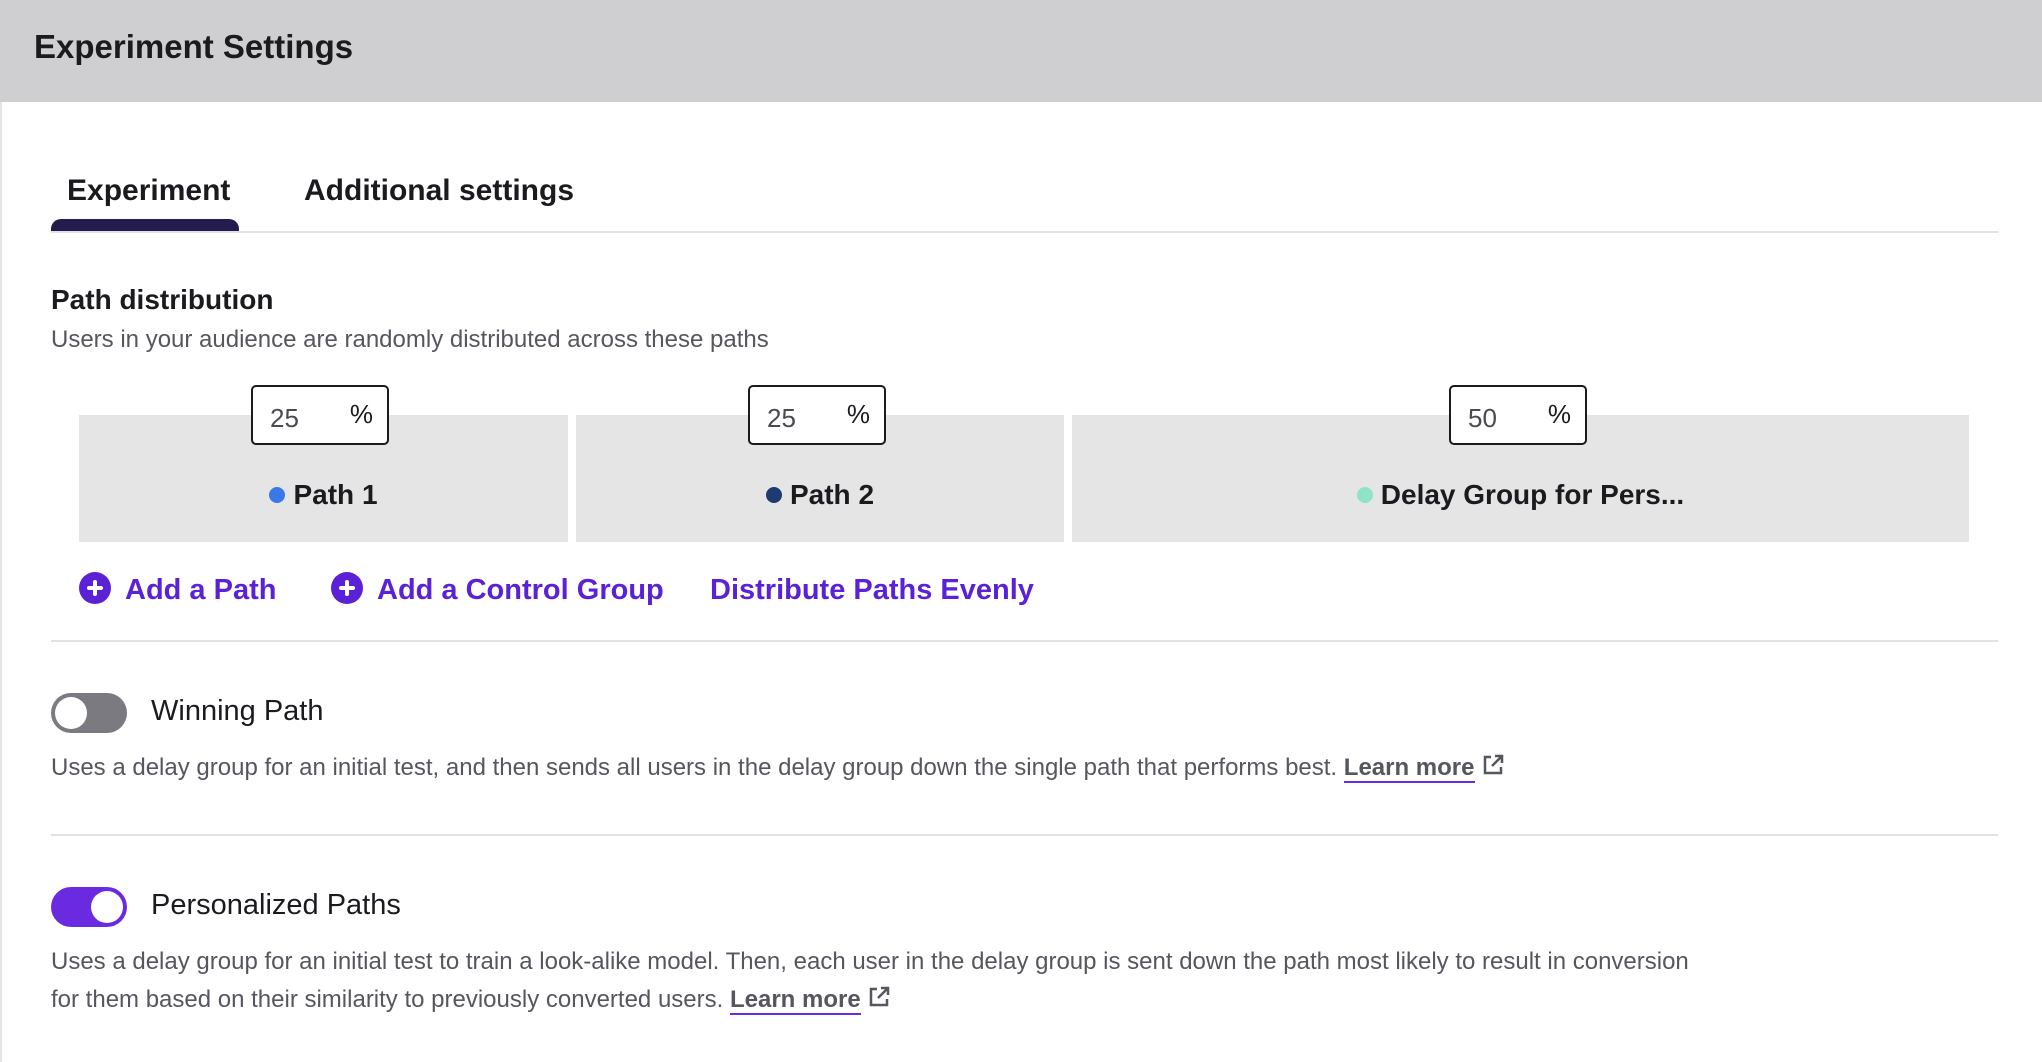 Image resolution: width=2042 pixels, height=1062 pixels. What do you see at coordinates (439, 191) in the screenshot?
I see `tab-additional-settings: Additional settings` at bounding box center [439, 191].